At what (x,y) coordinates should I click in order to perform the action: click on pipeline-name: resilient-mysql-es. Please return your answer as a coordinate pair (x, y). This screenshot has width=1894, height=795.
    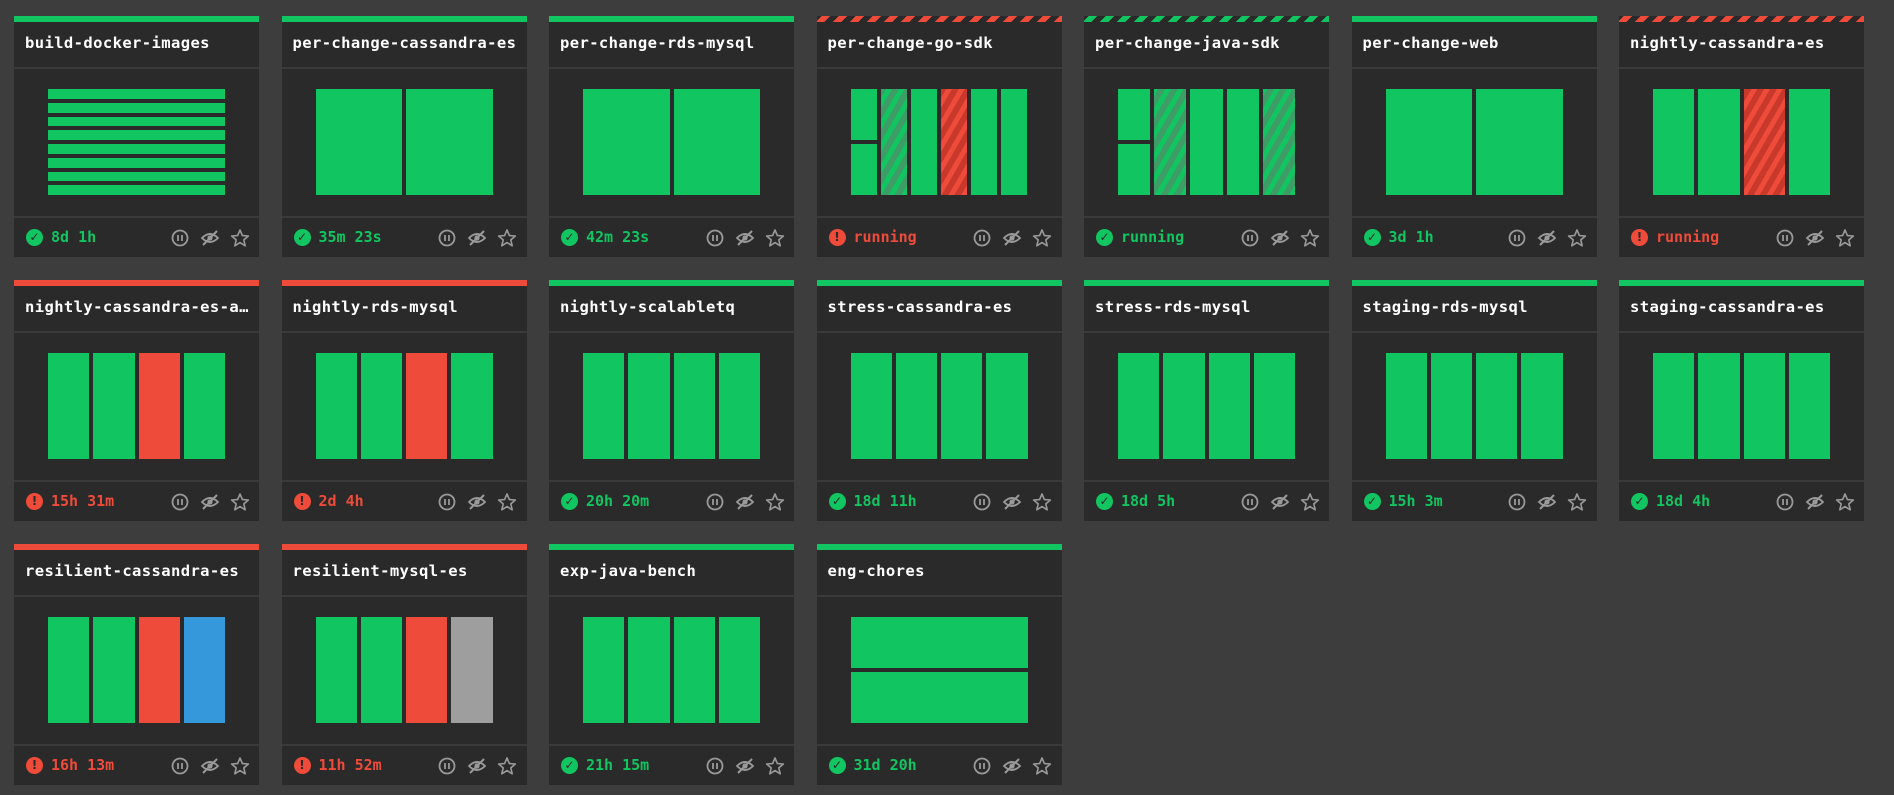
    Looking at the image, I should click on (406, 571).